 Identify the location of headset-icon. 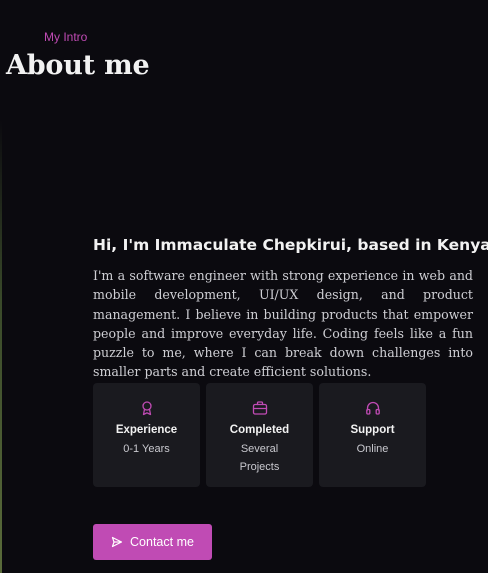
(372, 408).